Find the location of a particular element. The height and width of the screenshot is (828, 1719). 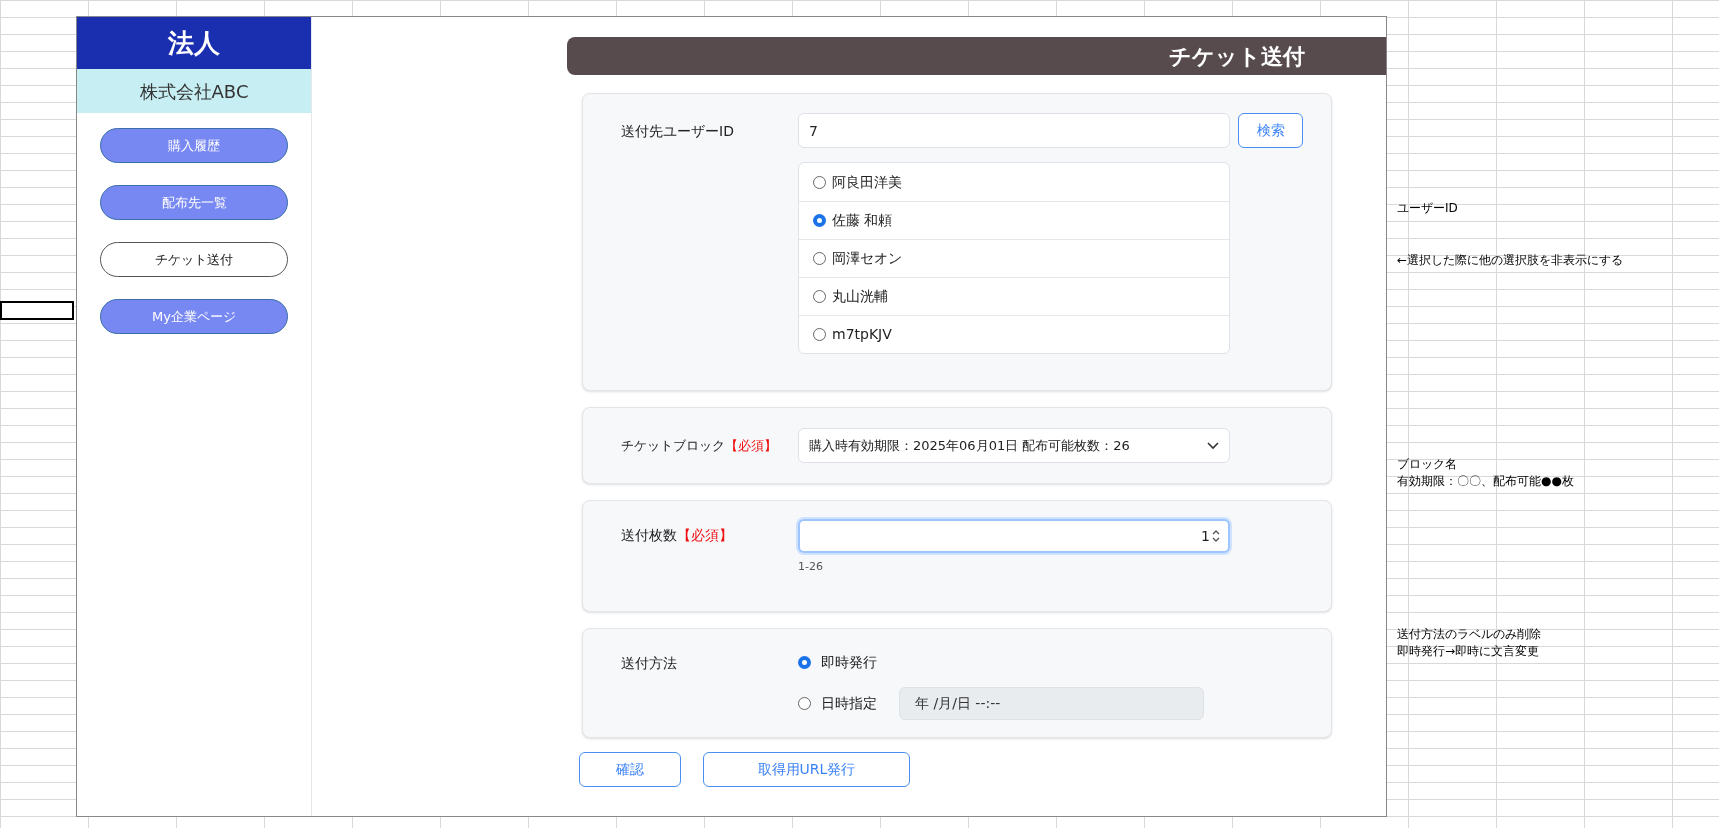

quantity-field: 1 is located at coordinates (1014, 536).